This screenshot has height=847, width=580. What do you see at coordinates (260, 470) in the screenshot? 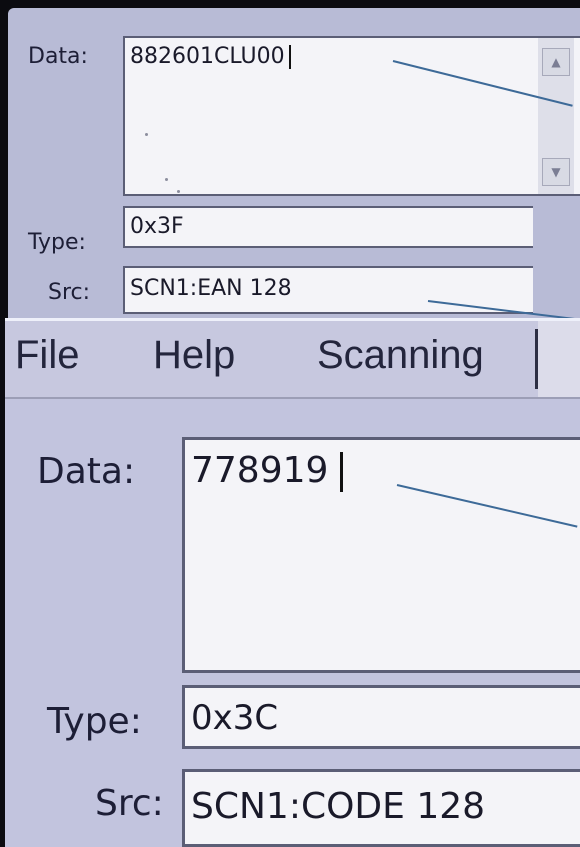
I see `bottom-data-value: 778919` at bounding box center [260, 470].